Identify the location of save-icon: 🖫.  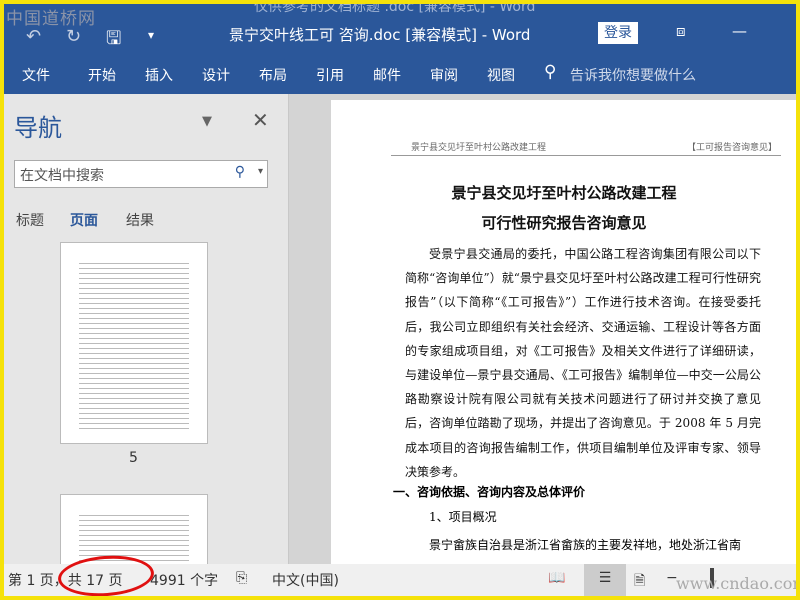
(113, 41).